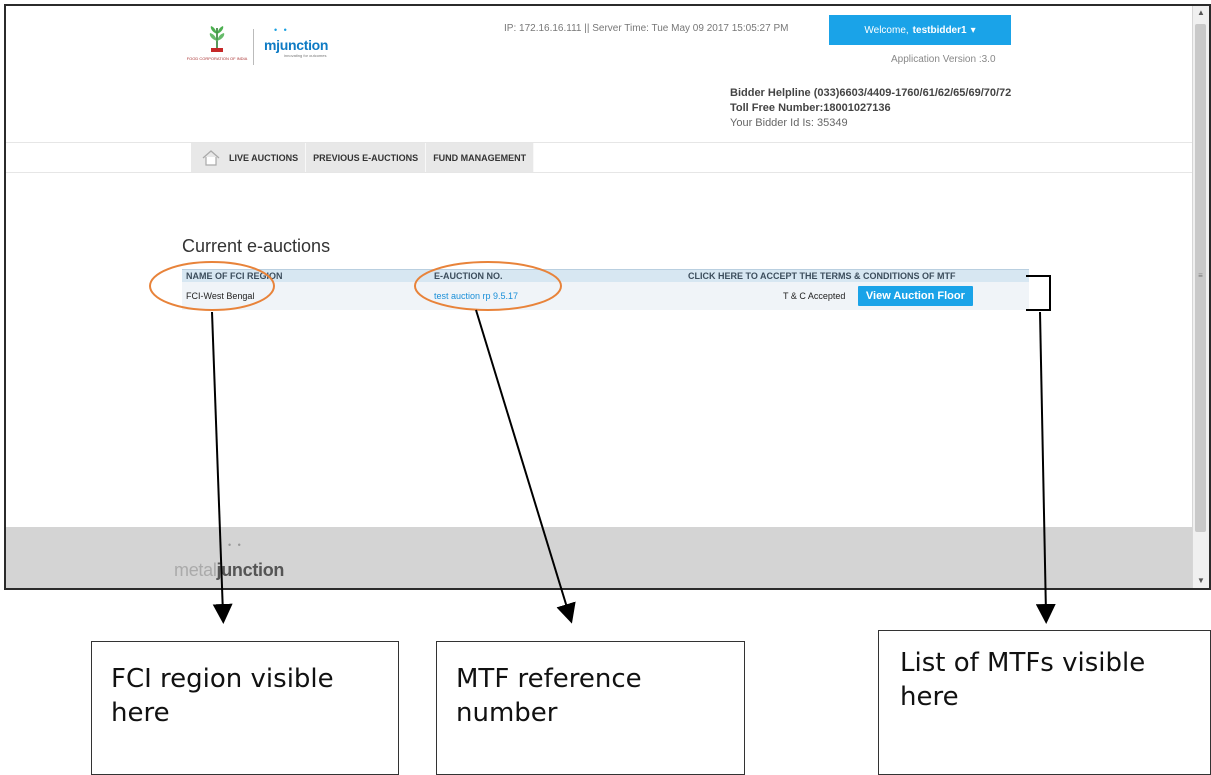  Describe the element at coordinates (217, 39) in the screenshot. I see `wheat-icon` at that location.